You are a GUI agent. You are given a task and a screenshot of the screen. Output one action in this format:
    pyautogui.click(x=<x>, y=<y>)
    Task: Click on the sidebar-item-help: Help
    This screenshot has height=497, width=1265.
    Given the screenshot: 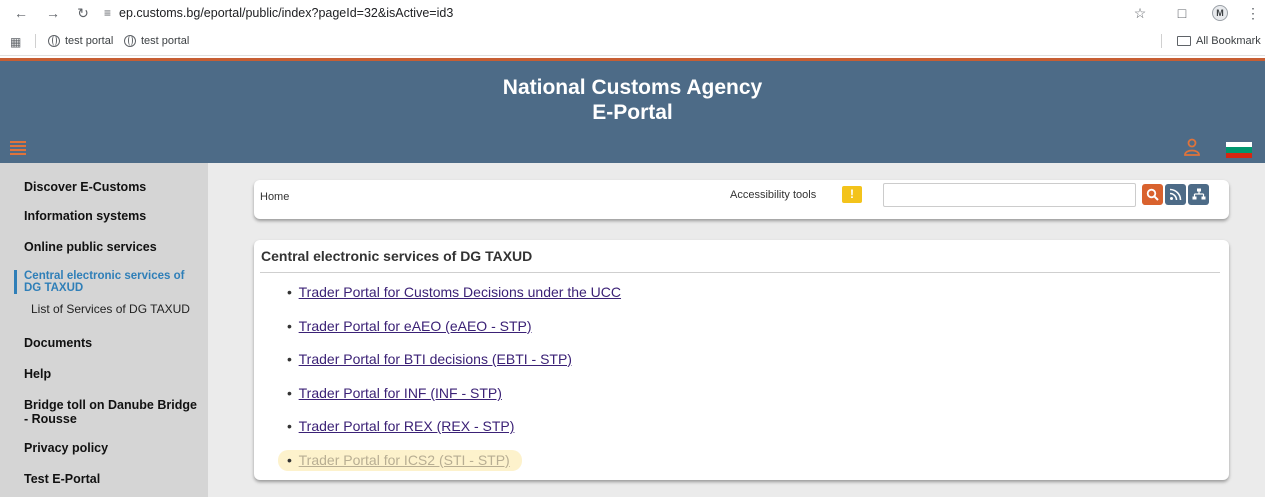 What is the action you would take?
    pyautogui.click(x=37, y=374)
    